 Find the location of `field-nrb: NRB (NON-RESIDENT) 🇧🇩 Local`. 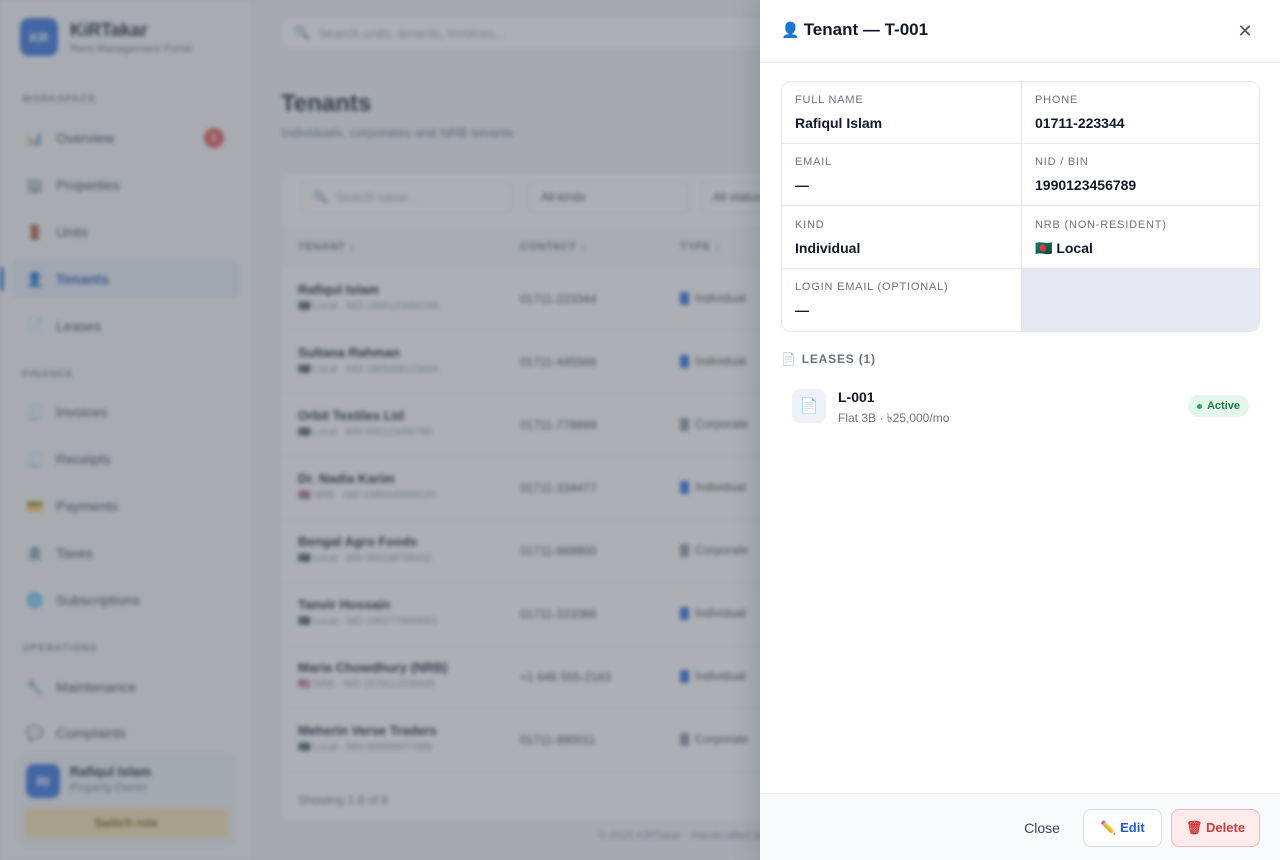

field-nrb: NRB (NON-RESIDENT) 🇧🇩 Local is located at coordinates (1140, 238).